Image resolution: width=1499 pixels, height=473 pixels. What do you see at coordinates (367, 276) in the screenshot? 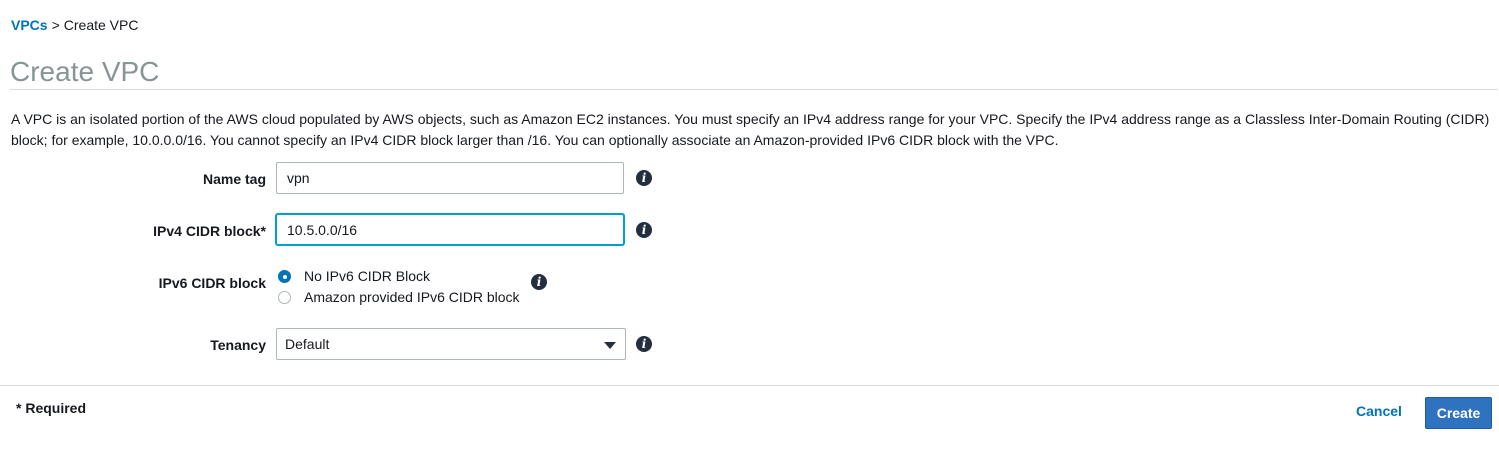
I see `ipv6-option-none-label: No IPv6 CIDR Block` at bounding box center [367, 276].